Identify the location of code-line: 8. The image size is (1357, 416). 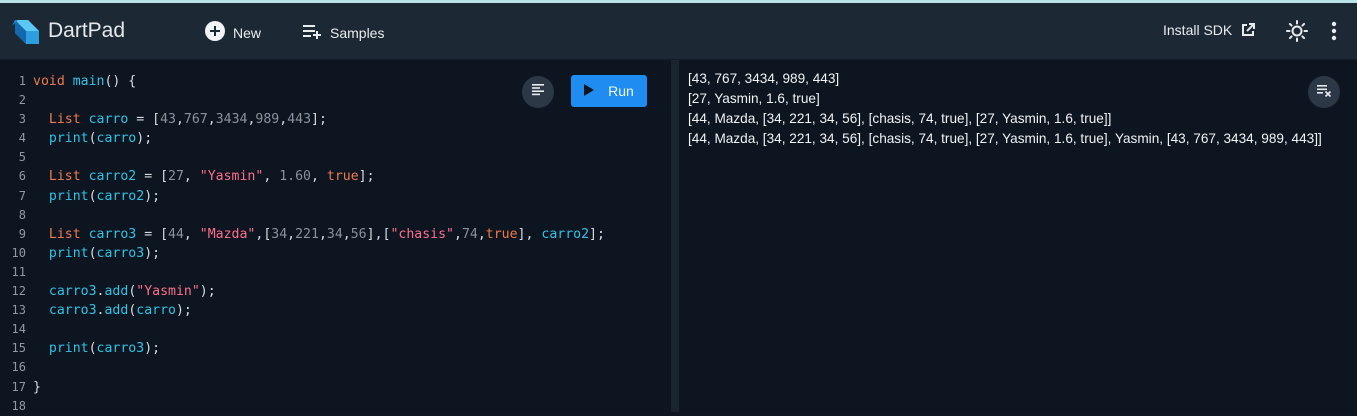
(335, 215).